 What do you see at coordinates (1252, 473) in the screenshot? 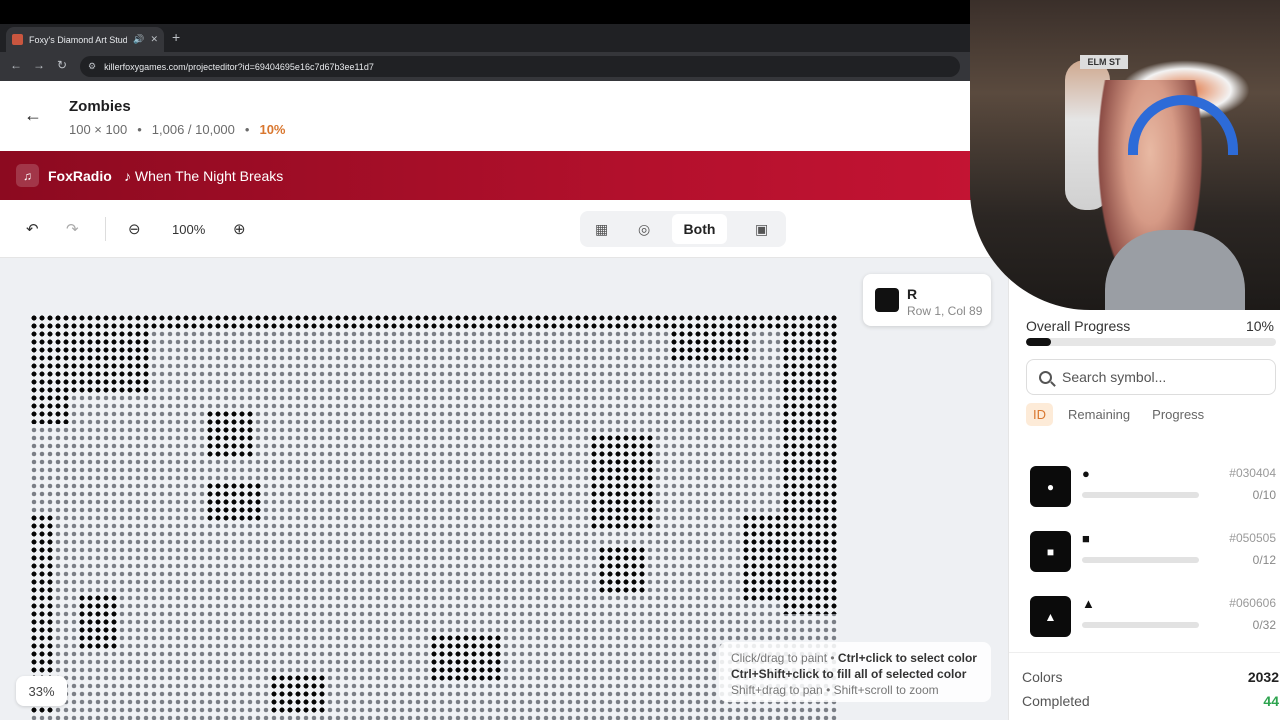
I see `color-hex: #030404` at bounding box center [1252, 473].